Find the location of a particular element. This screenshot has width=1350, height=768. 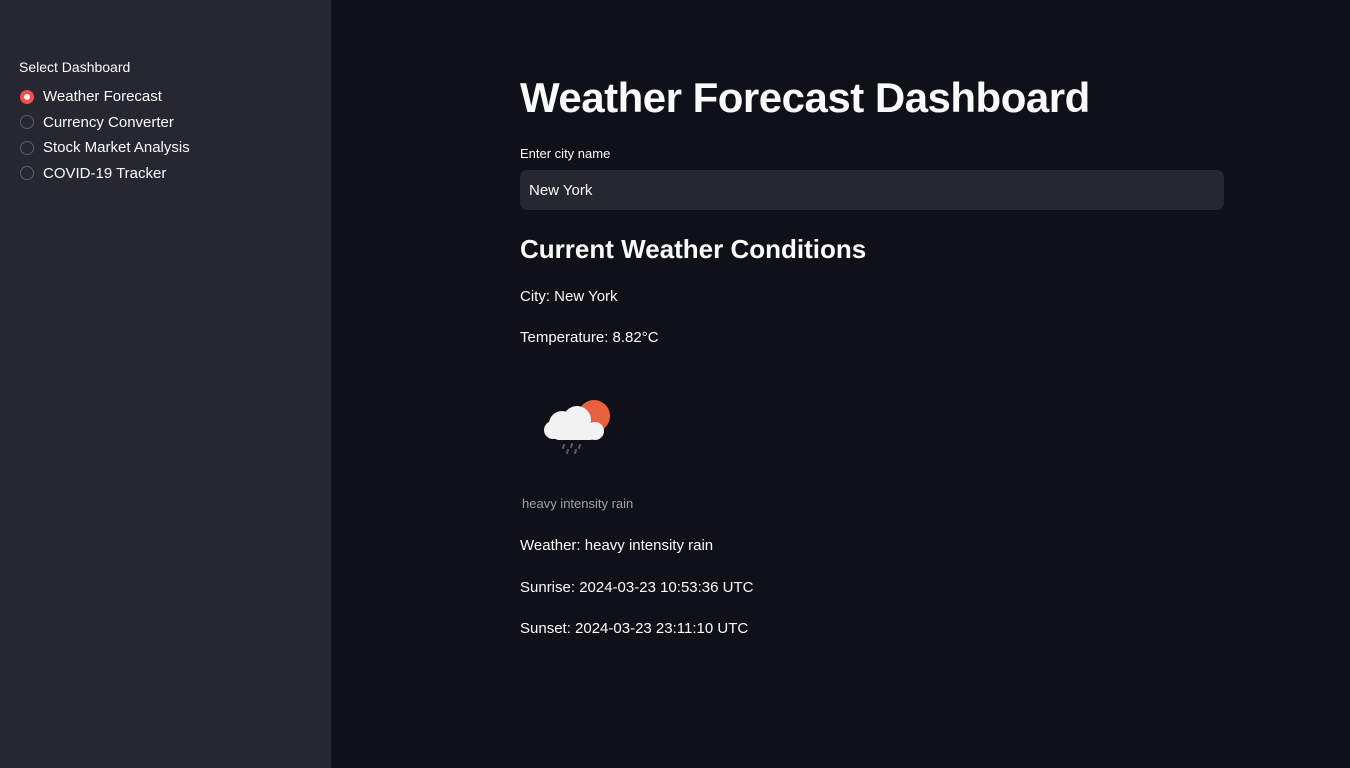

temperature-text: Temperature: 8.82°C is located at coordinates (589, 337).